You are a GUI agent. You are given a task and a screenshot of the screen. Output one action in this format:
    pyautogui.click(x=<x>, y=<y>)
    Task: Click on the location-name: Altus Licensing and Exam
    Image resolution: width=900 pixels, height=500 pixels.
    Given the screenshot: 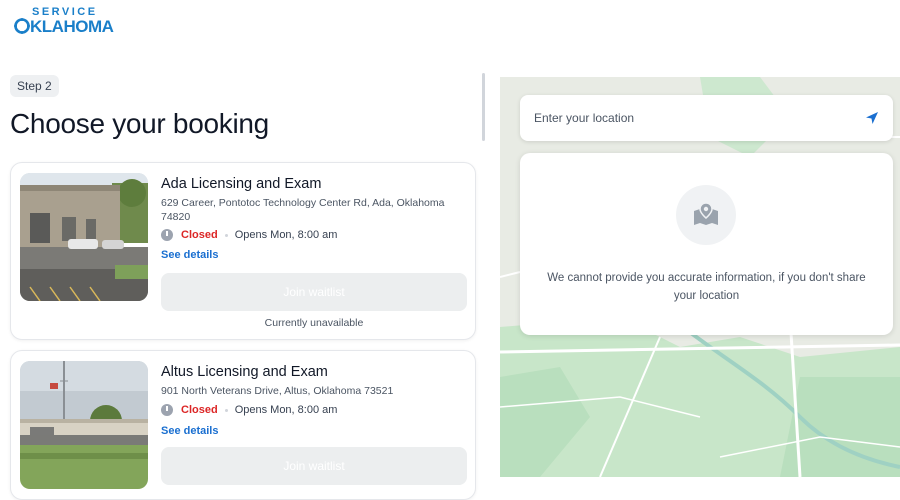 What is the action you would take?
    pyautogui.click(x=244, y=372)
    